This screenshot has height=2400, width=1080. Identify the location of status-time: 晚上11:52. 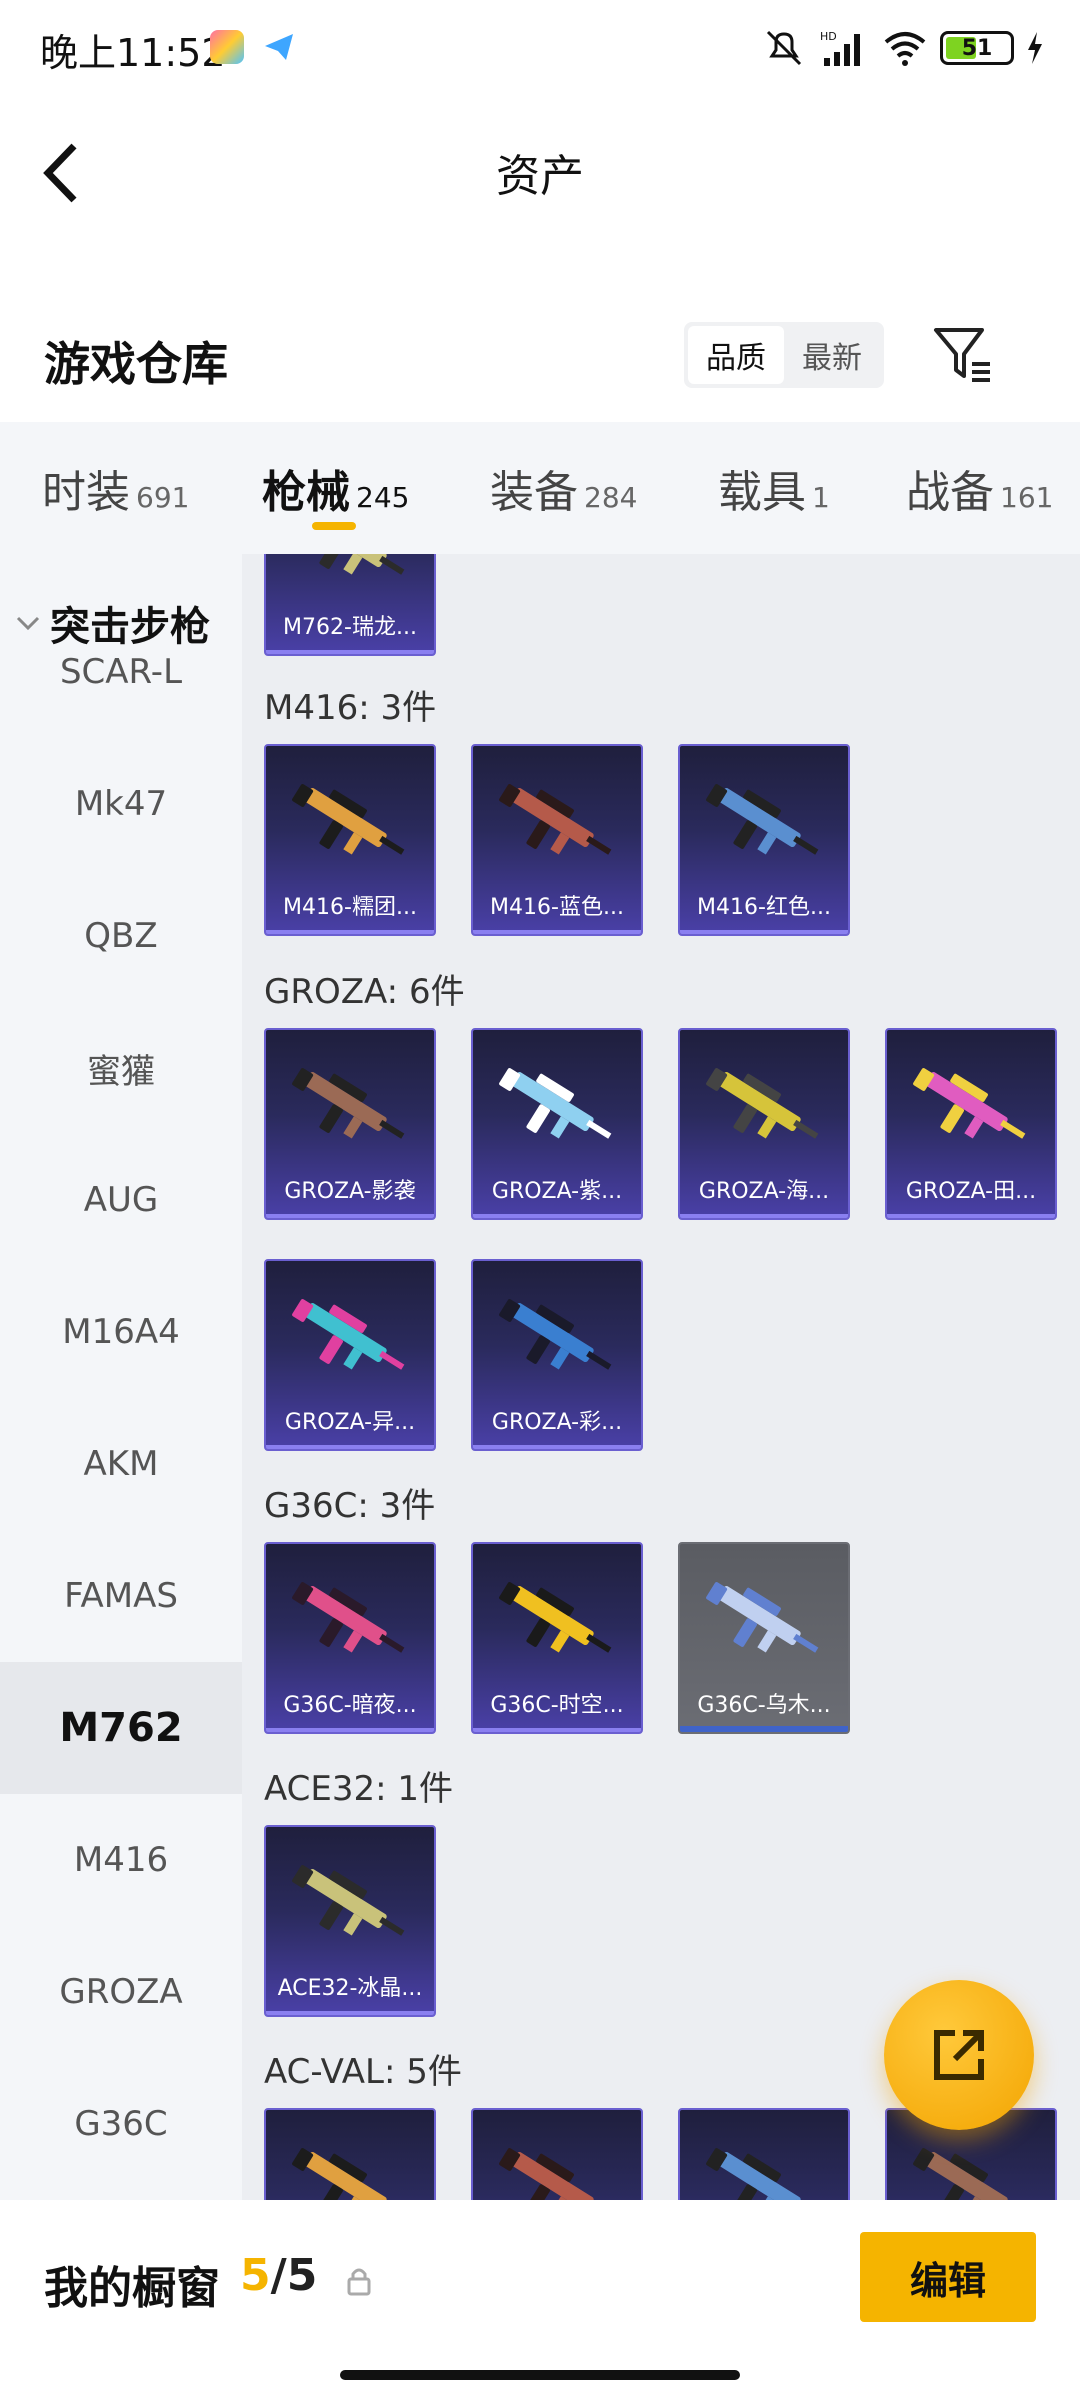
(133, 53).